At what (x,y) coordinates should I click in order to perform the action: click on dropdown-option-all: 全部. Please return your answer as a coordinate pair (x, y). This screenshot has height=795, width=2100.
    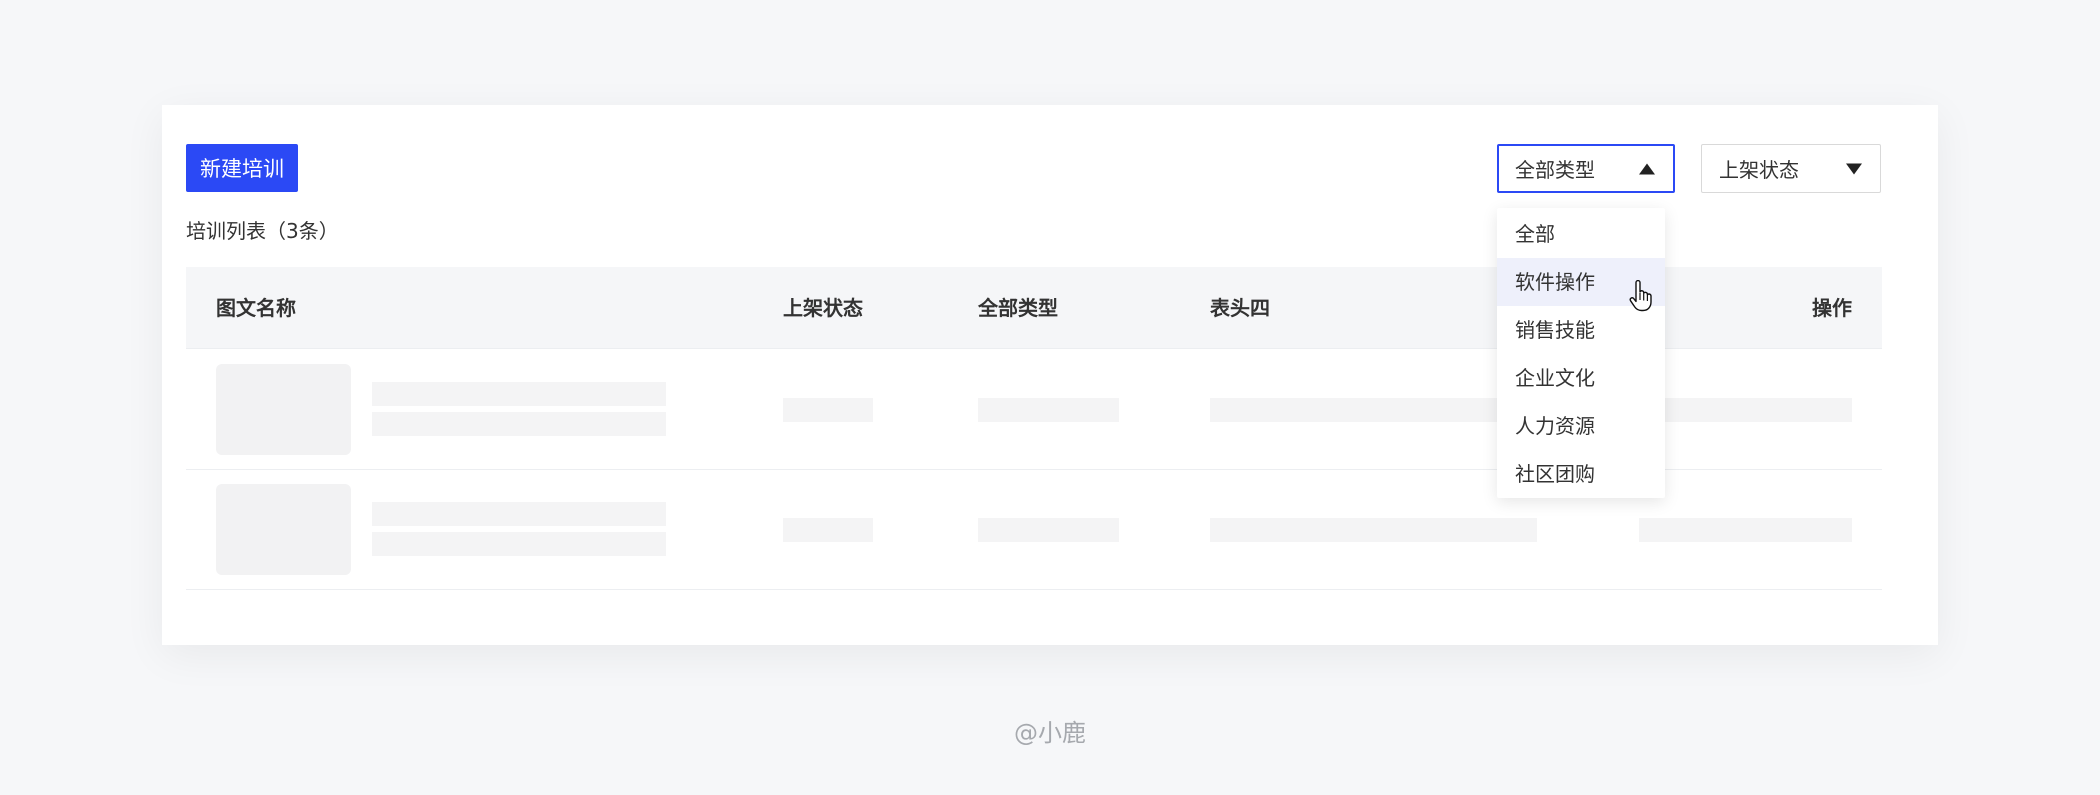
    Looking at the image, I should click on (1581, 234).